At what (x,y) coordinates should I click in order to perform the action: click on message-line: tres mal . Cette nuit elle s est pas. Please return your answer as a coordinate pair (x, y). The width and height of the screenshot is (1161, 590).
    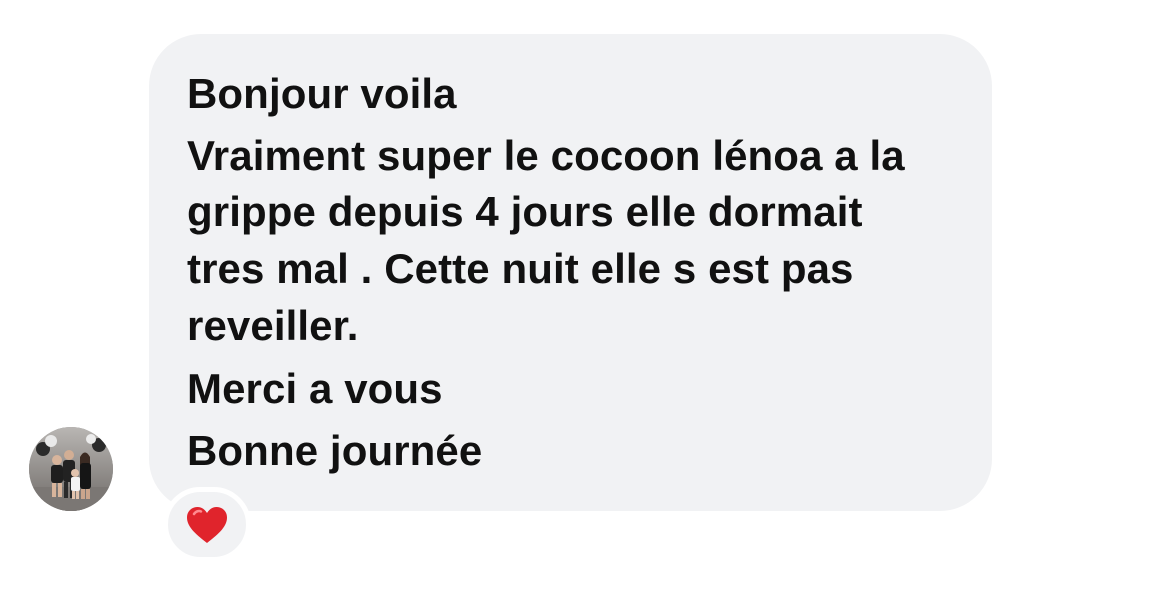
    Looking at the image, I should click on (520, 268).